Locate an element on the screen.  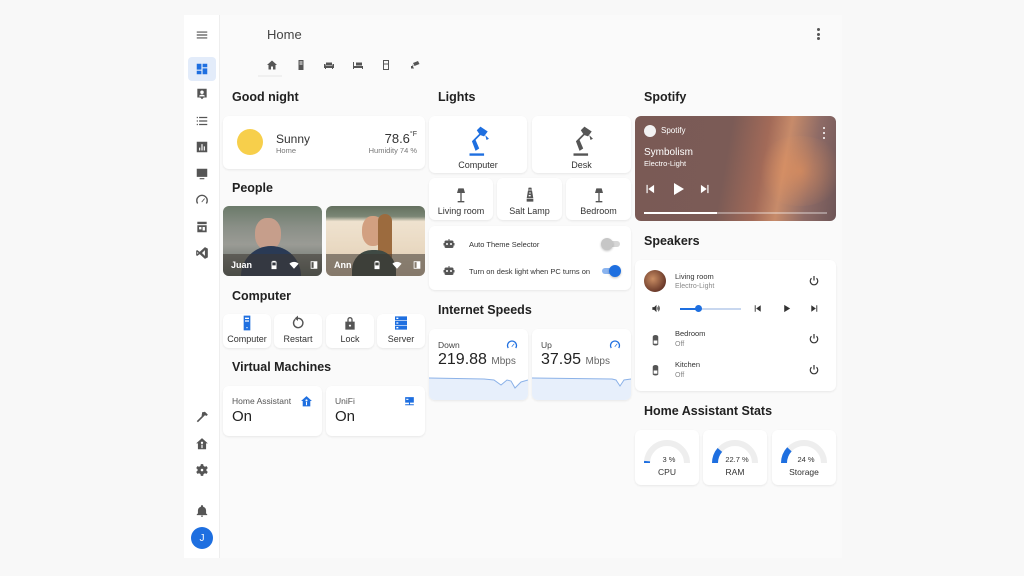
speed-label: Down is located at coordinates (449, 345).